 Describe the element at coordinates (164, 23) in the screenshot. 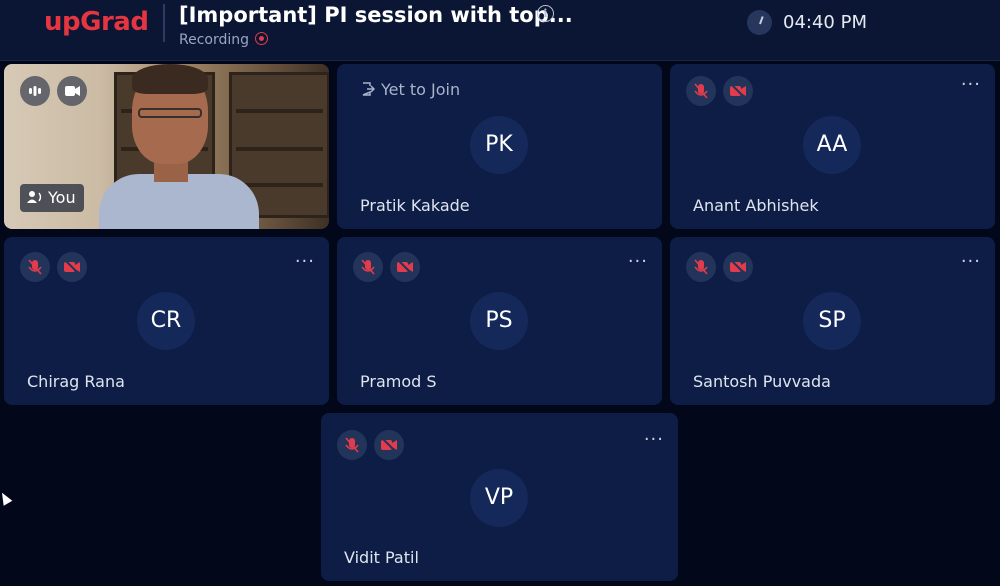

I see `header-divider` at that location.